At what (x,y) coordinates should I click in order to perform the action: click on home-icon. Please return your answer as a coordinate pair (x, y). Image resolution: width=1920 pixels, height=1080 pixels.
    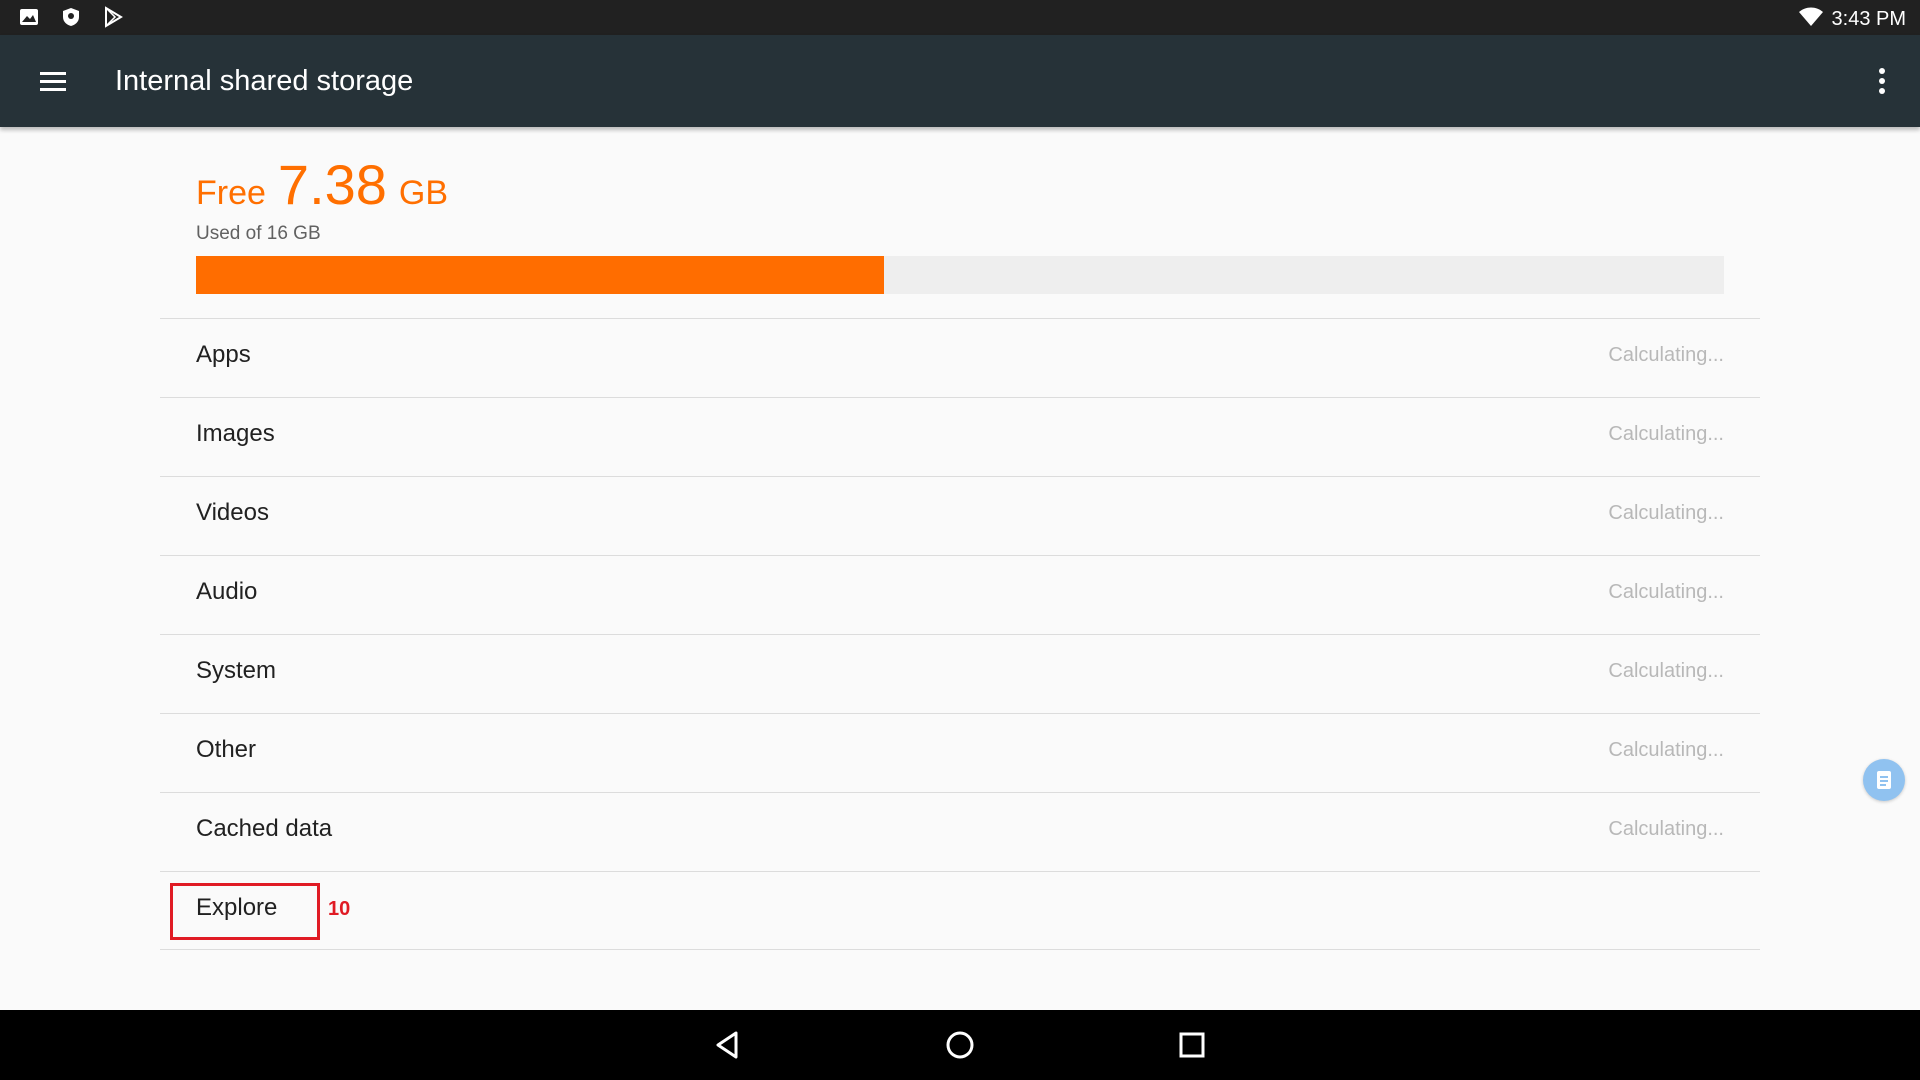
    Looking at the image, I should click on (960, 1045).